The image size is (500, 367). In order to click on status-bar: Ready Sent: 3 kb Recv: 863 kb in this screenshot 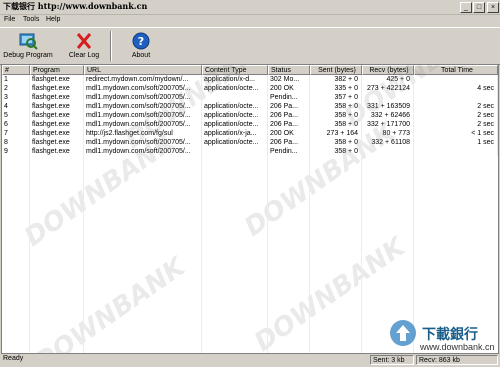, I will do `click(250, 360)`.